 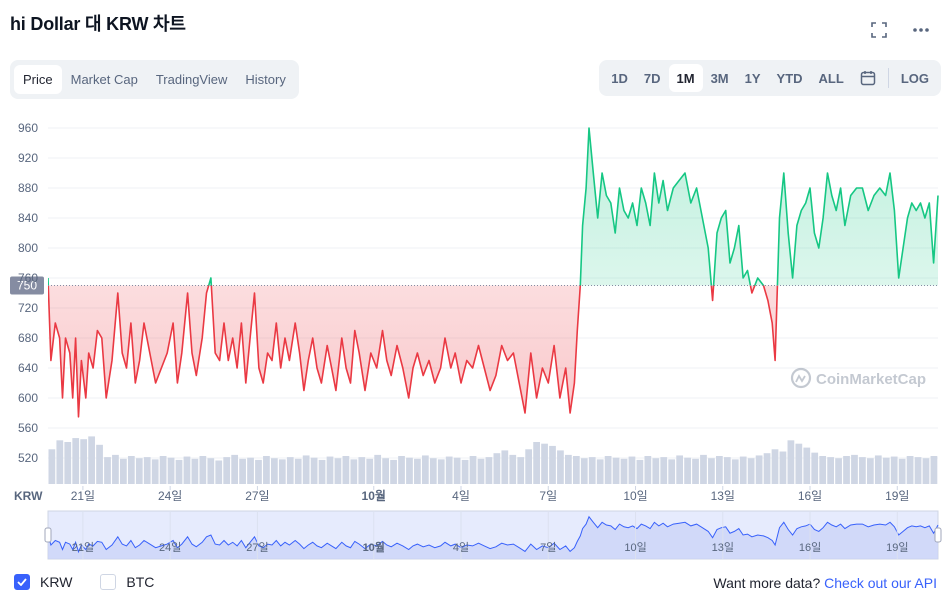 What do you see at coordinates (56, 582) in the screenshot?
I see `legend-label-krw: KRW` at bounding box center [56, 582].